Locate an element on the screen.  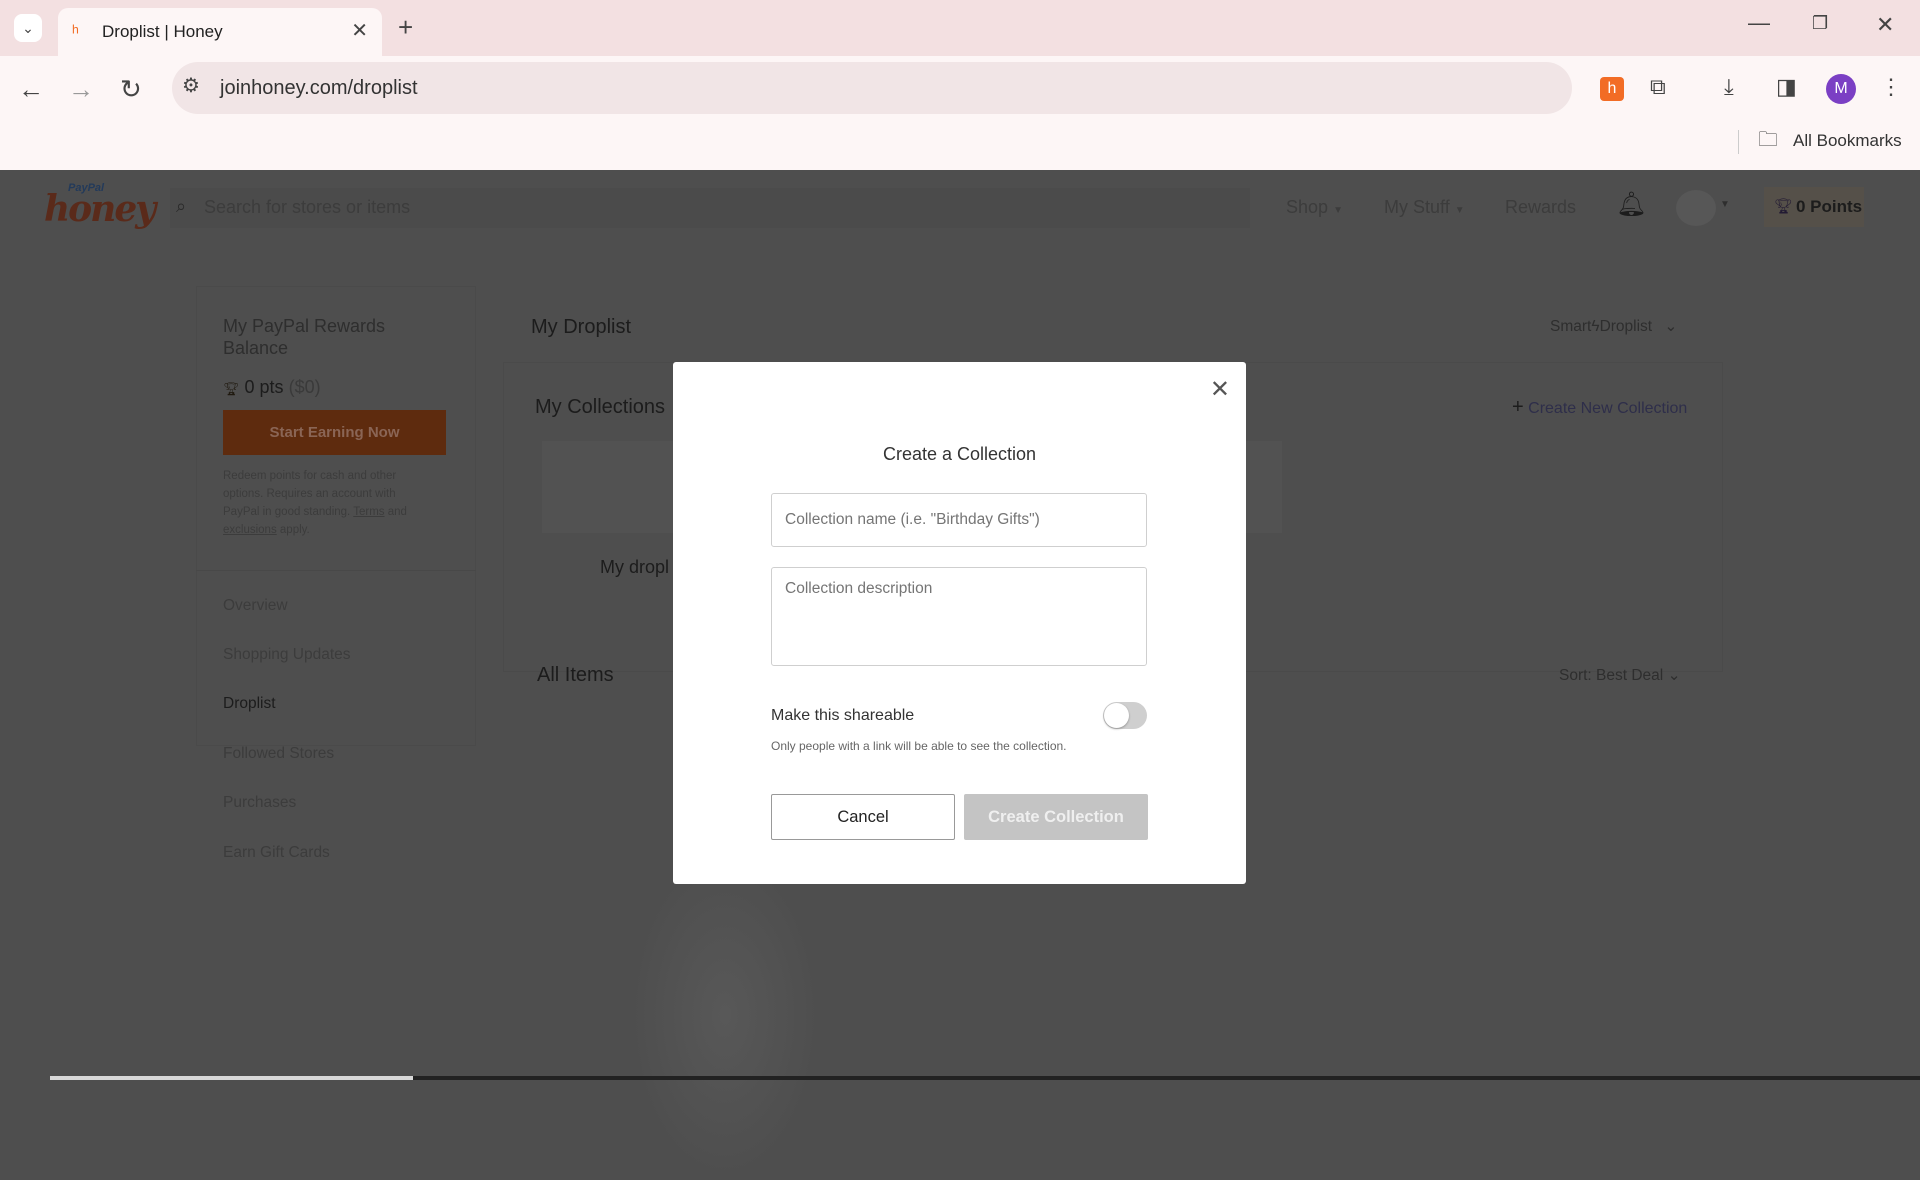
points-badge: 🏆︎ 0 Points is located at coordinates (1814, 207).